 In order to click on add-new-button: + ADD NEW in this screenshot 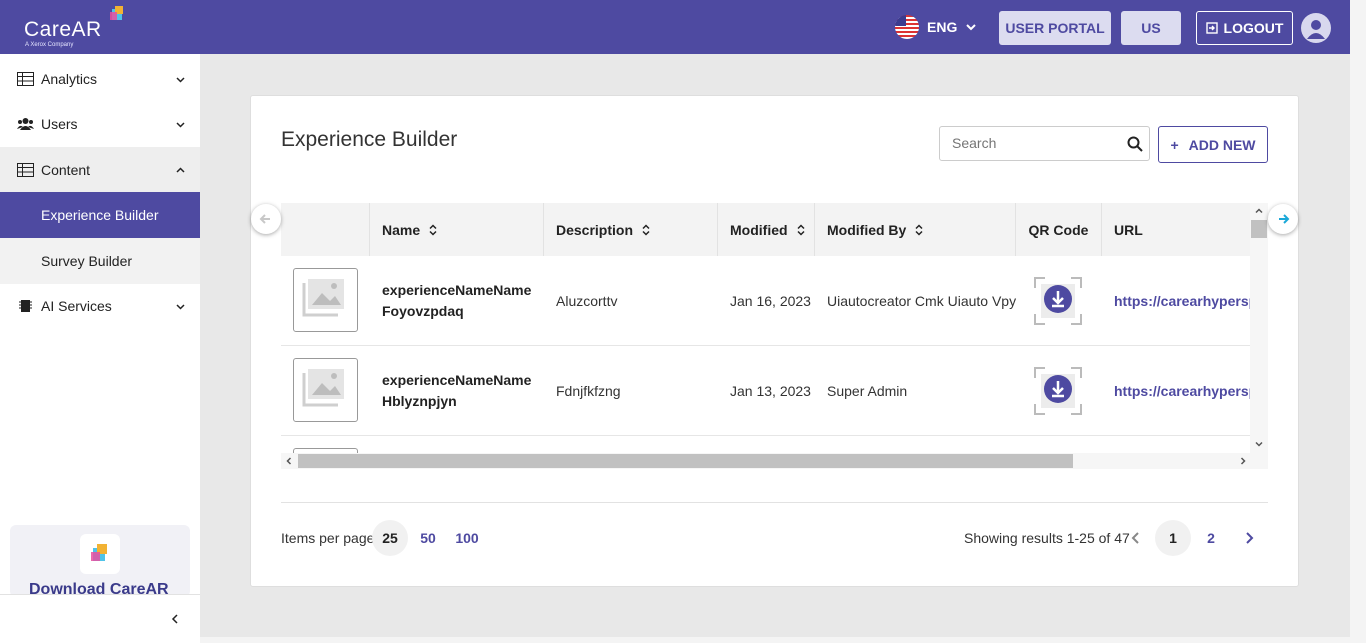, I will do `click(1213, 144)`.